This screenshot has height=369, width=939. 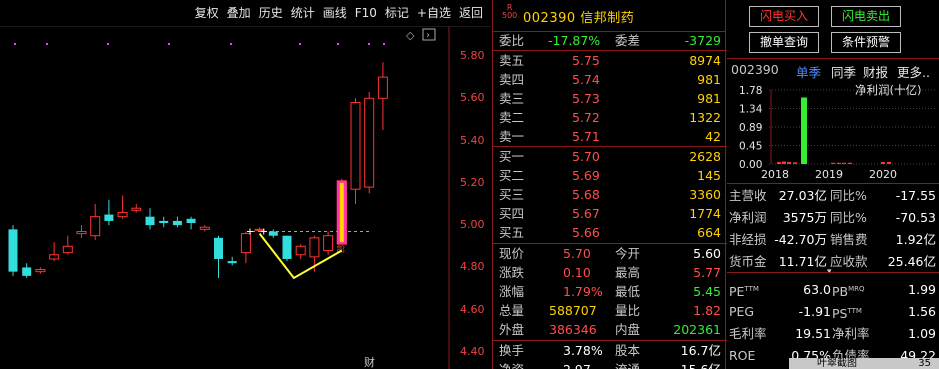 What do you see at coordinates (709, 232) in the screenshot?
I see `bid-volume: 664` at bounding box center [709, 232].